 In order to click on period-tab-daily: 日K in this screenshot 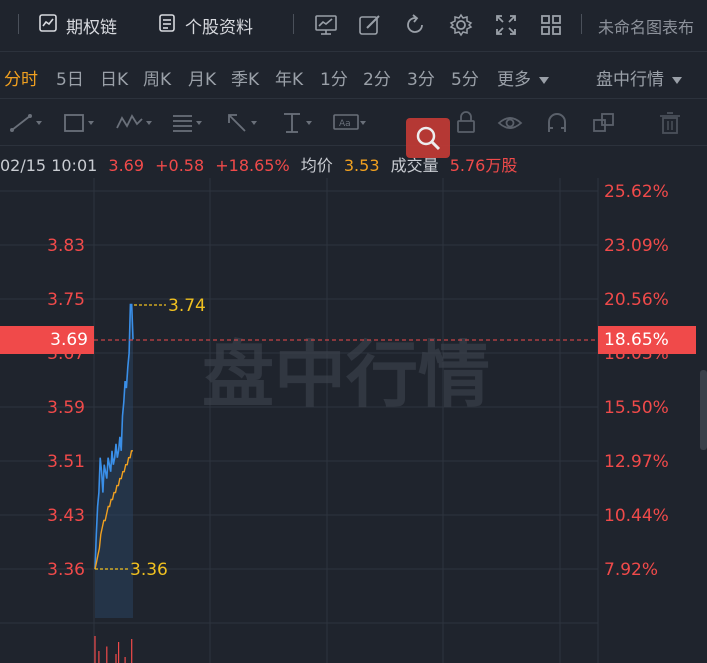, I will do `click(114, 77)`.